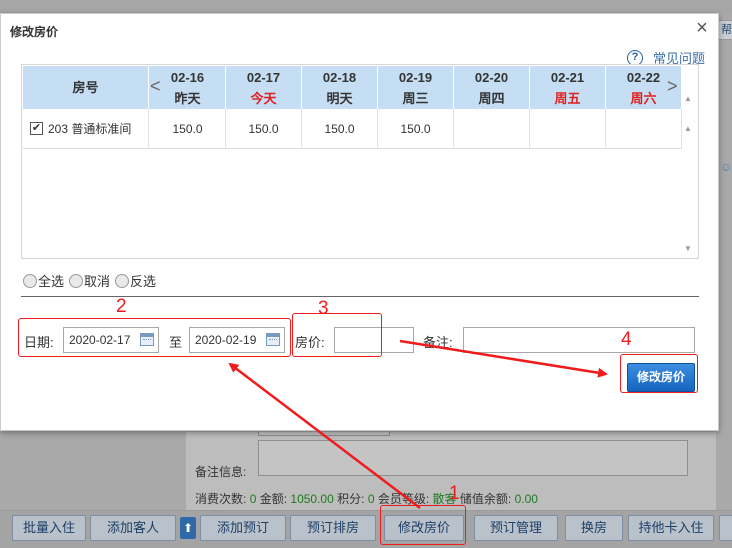 This screenshot has width=732, height=548. I want to click on help-tab: 帮, so click(725, 30).